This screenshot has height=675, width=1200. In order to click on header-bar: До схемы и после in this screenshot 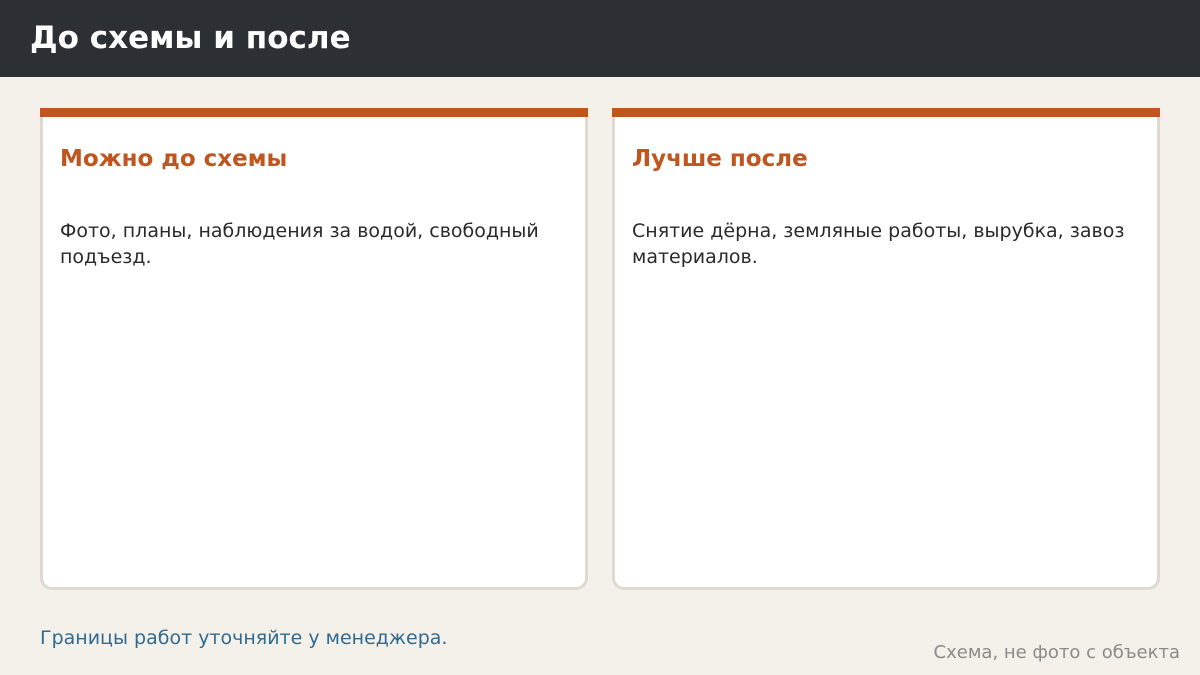, I will do `click(600, 38)`.